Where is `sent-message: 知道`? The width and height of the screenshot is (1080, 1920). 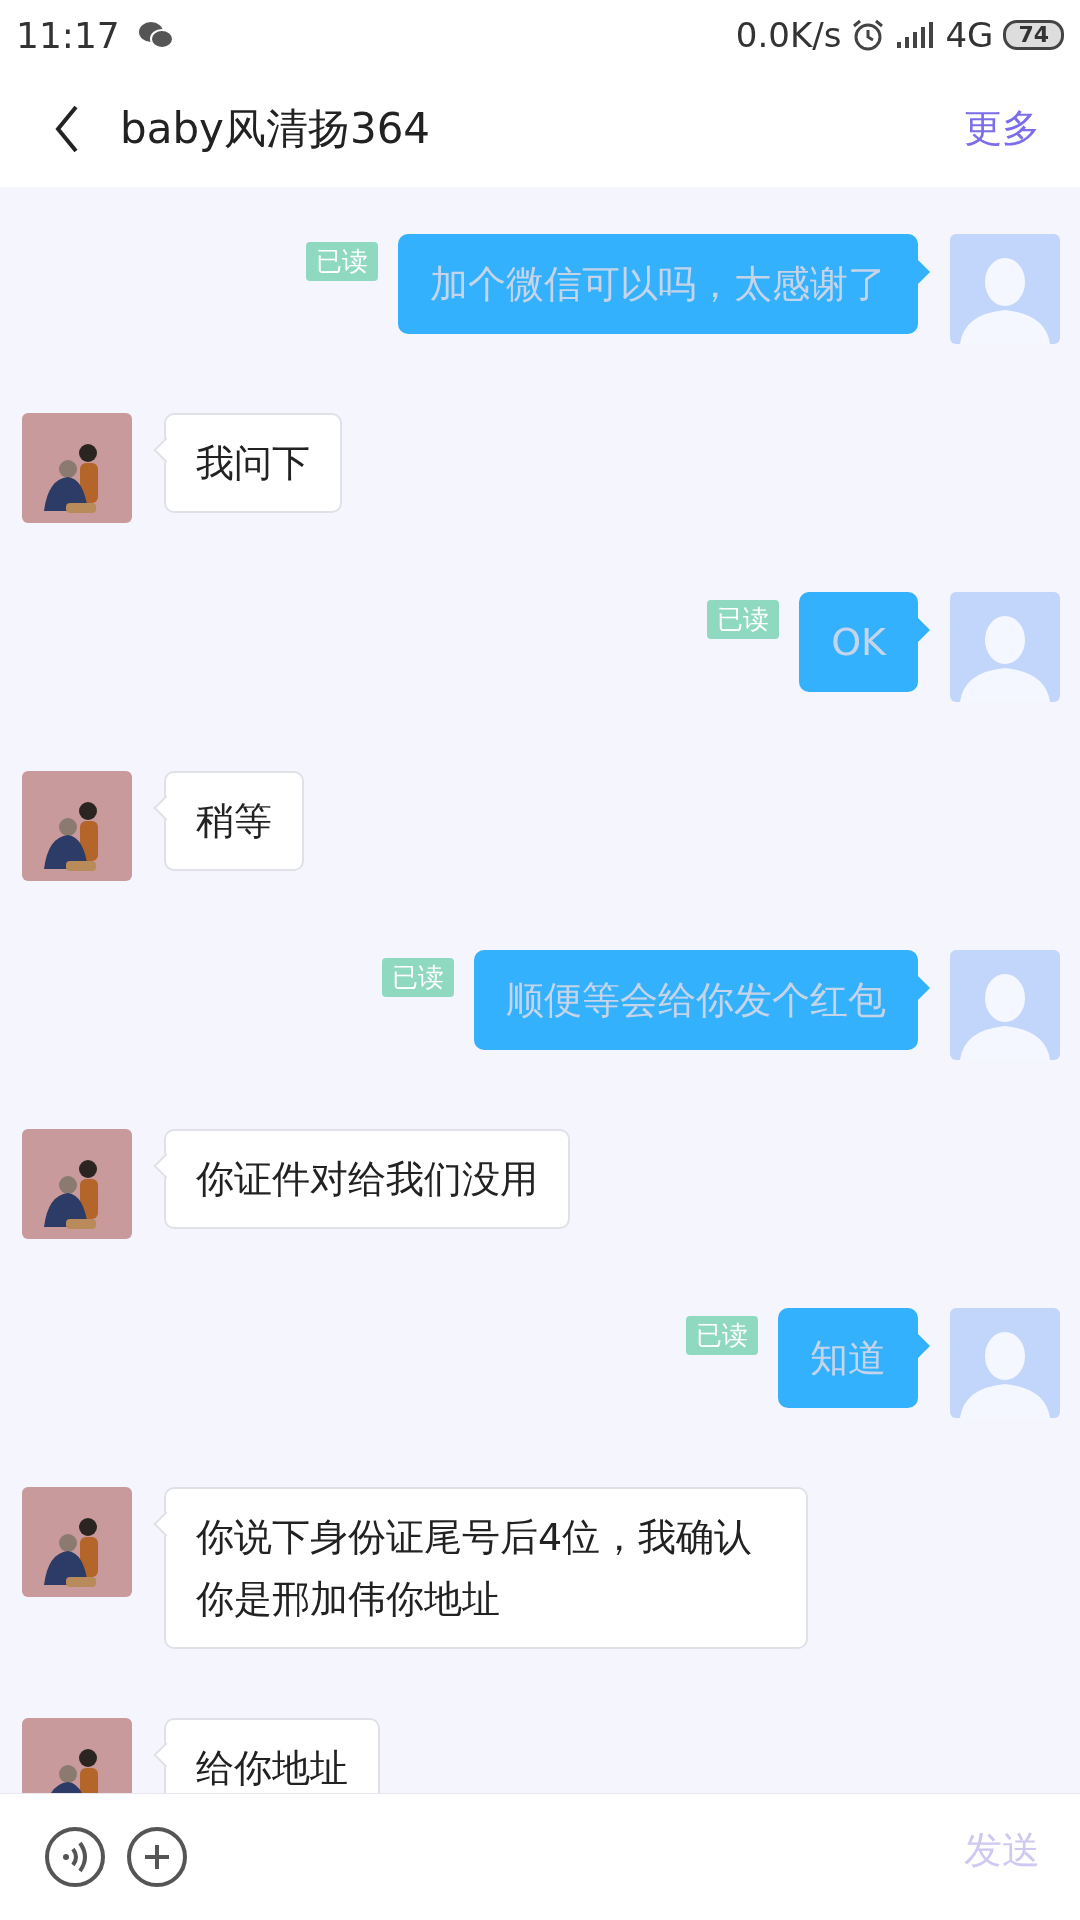 sent-message: 知道 is located at coordinates (854, 1358).